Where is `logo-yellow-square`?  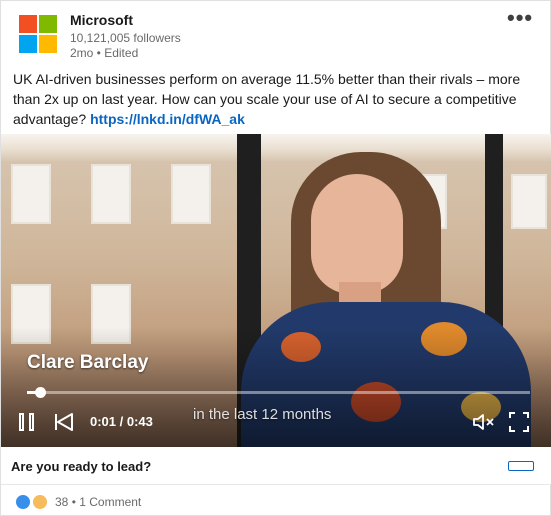 logo-yellow-square is located at coordinates (48, 44).